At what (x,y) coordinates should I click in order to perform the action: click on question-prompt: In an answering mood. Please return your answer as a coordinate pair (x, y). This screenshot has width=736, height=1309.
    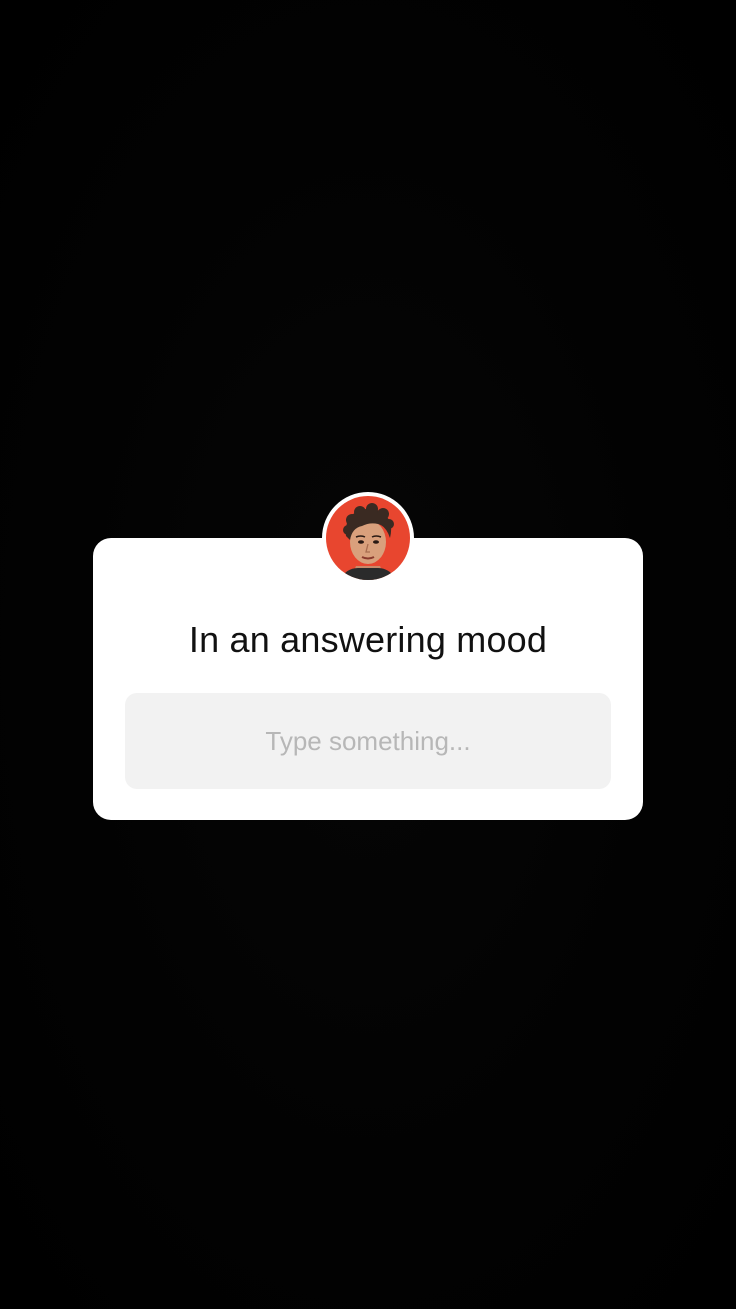
    Looking at the image, I should click on (368, 639).